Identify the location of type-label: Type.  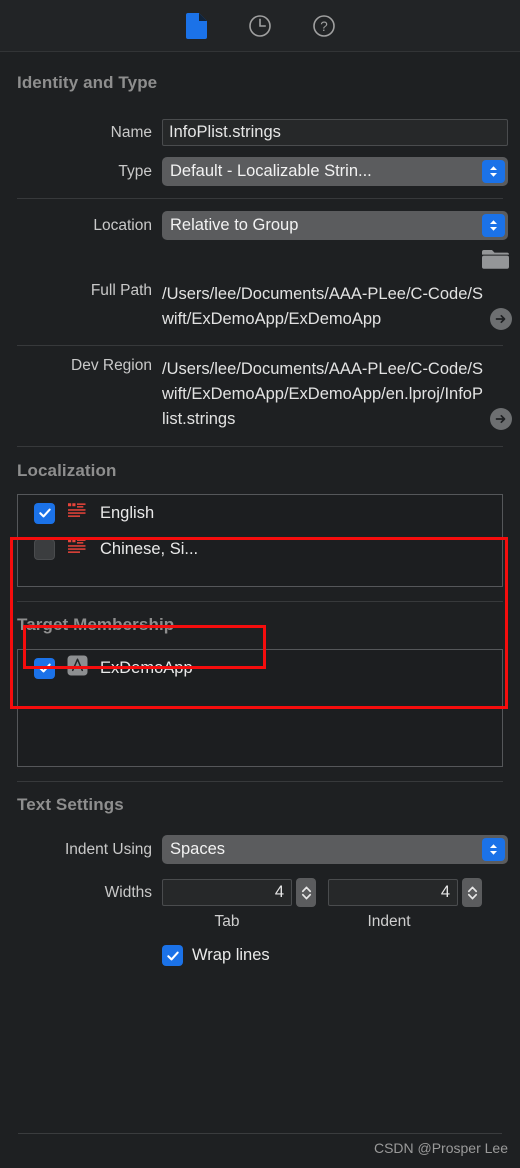
(135, 171).